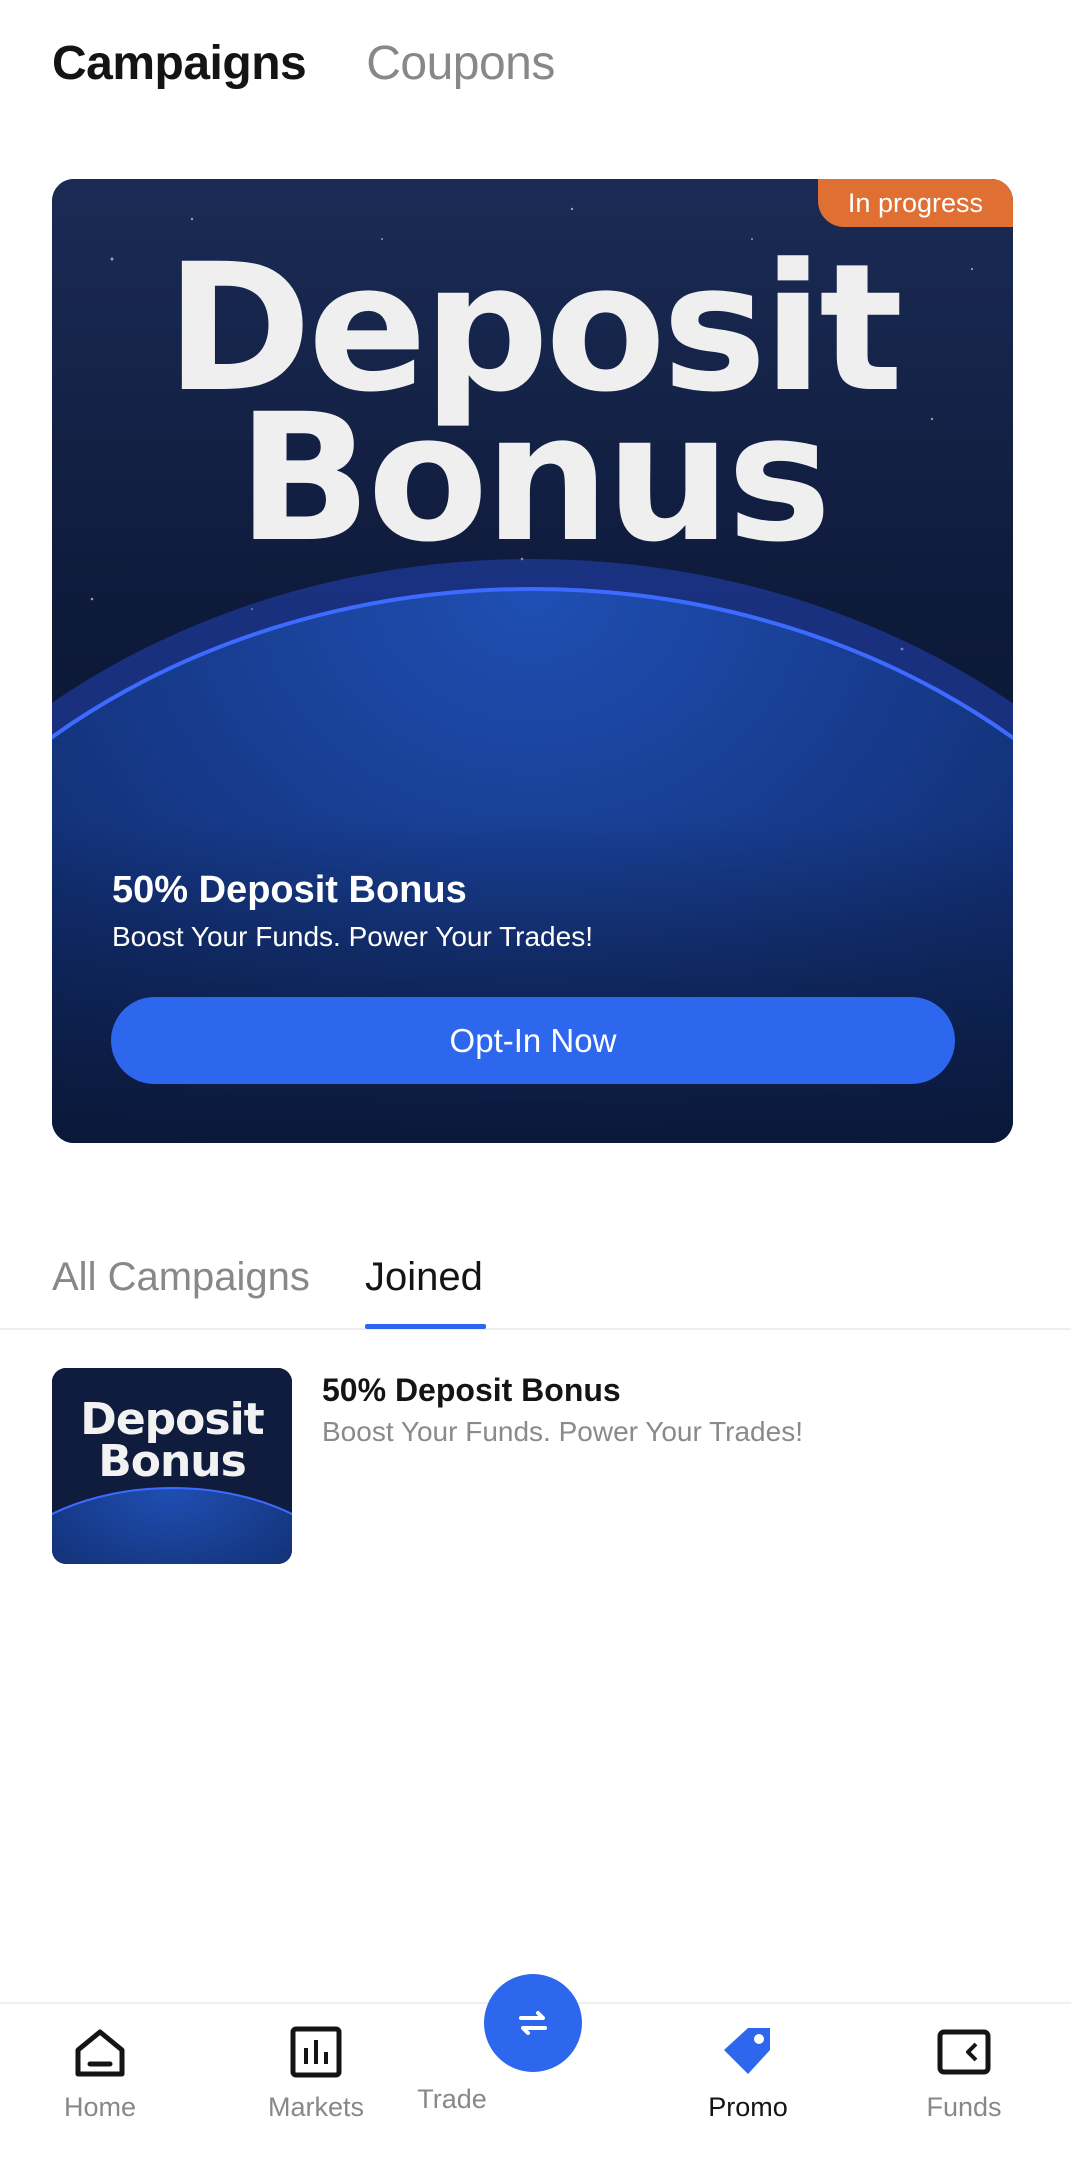  I want to click on top-tabs: Campaigns Coupons, so click(303, 63).